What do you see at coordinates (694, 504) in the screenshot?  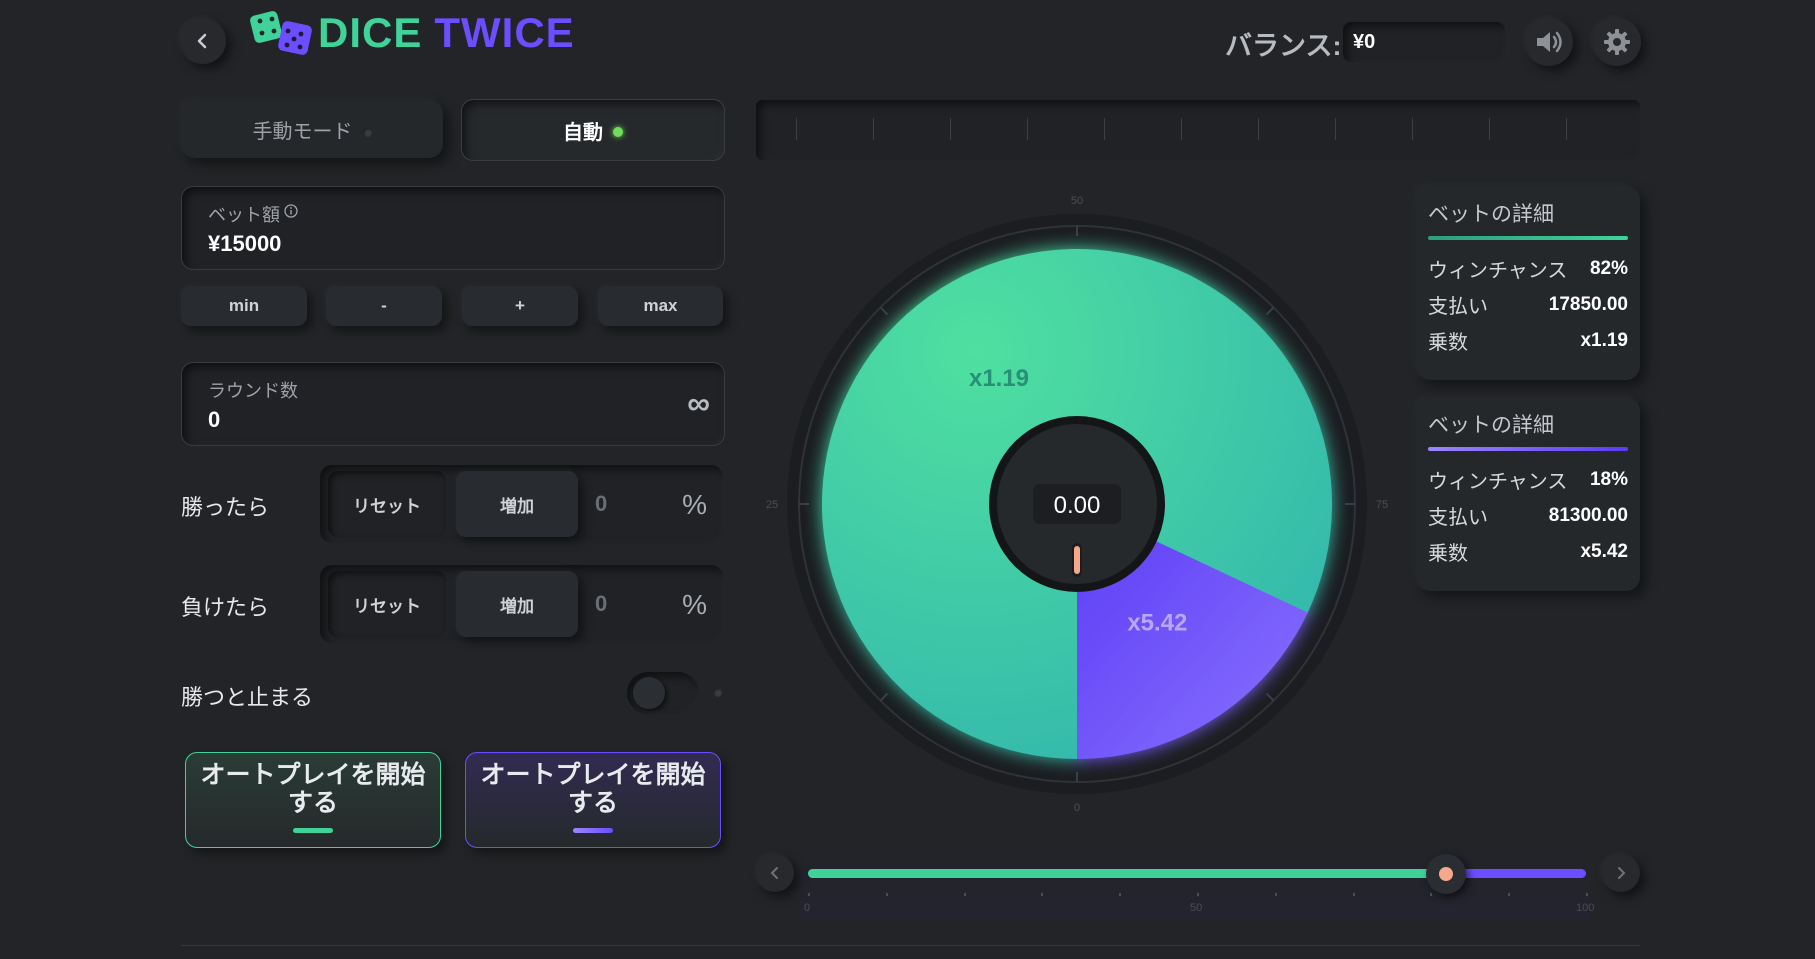 I see `on-win-percent-unit: %` at bounding box center [694, 504].